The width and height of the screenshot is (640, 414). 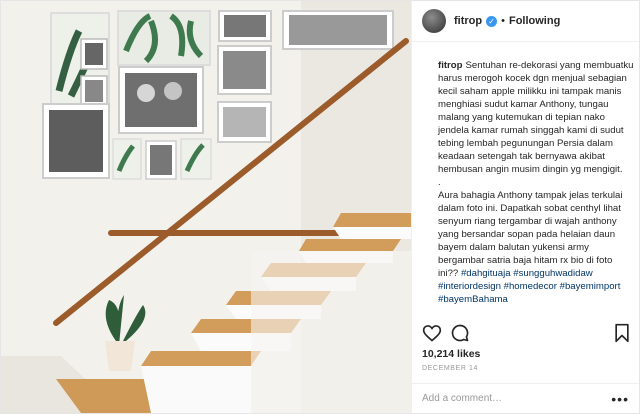 I want to click on verified-badge-icon: ✓, so click(x=492, y=21).